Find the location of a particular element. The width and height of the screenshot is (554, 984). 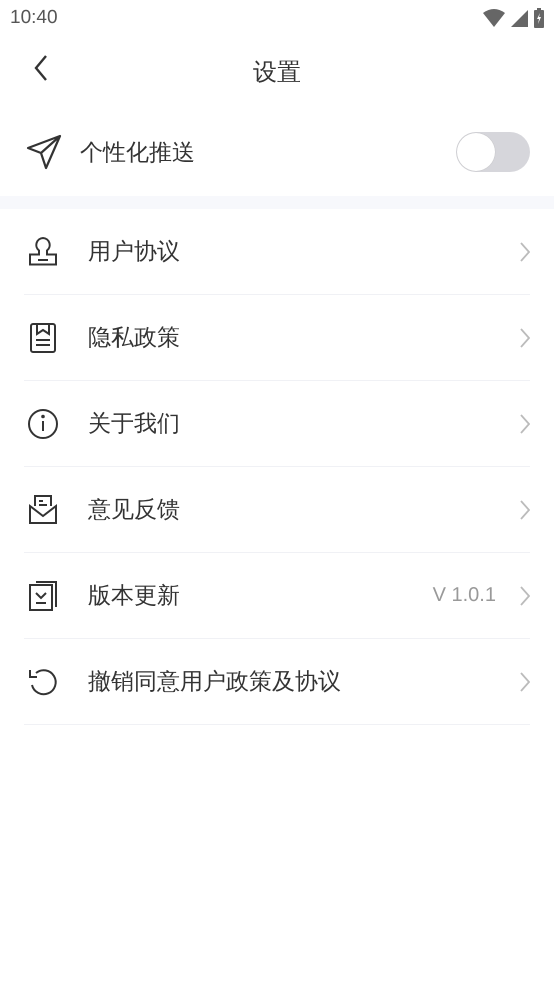

settings-row: 隐私政策 is located at coordinates (277, 338).